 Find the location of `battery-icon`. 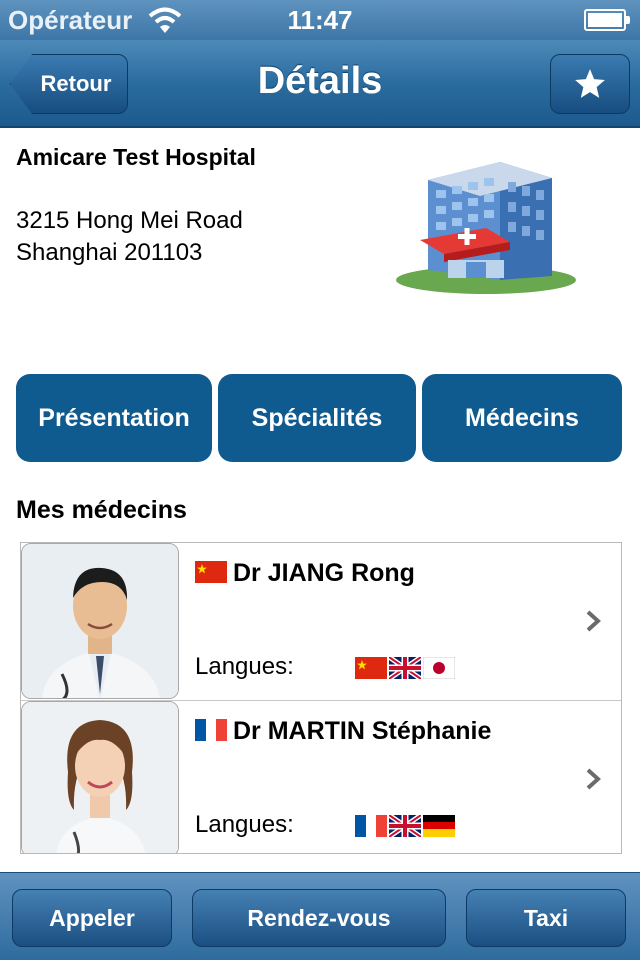

battery-icon is located at coordinates (607, 20).